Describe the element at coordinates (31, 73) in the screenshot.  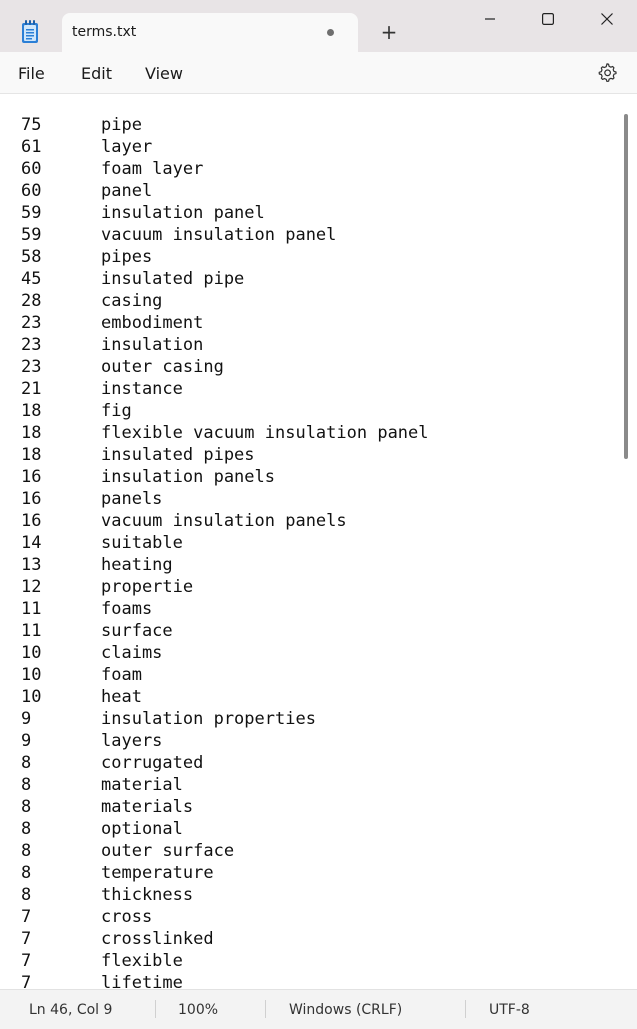
I see `menu-file: File` at that location.